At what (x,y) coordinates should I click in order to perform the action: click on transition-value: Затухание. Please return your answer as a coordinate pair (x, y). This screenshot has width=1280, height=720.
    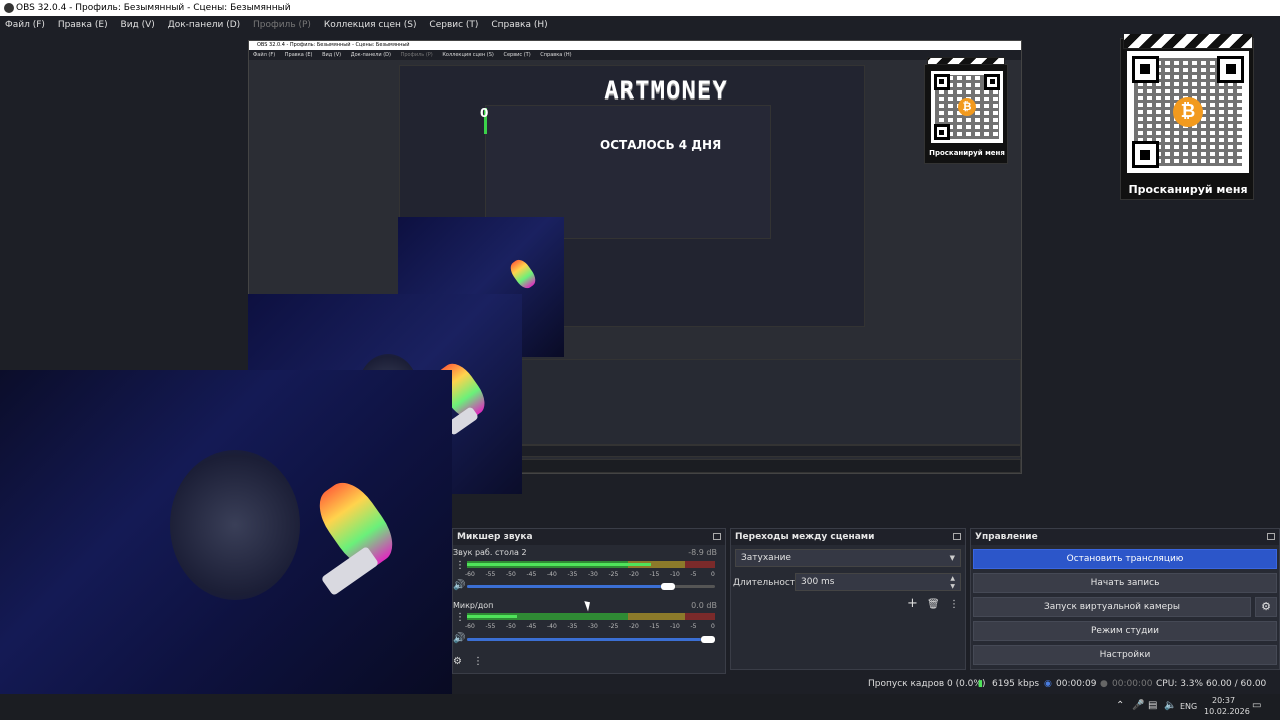
    Looking at the image, I should click on (766, 558).